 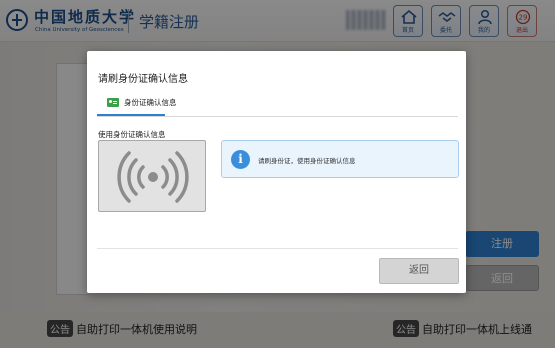 I want to click on card-reader-signal-icon, so click(x=153, y=177).